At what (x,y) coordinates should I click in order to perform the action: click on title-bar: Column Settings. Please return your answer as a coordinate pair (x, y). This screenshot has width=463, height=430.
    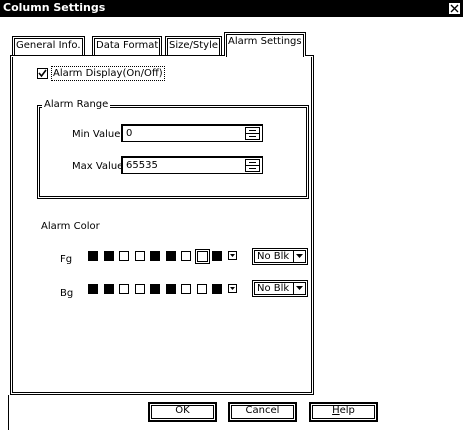
    Looking at the image, I should click on (231, 8).